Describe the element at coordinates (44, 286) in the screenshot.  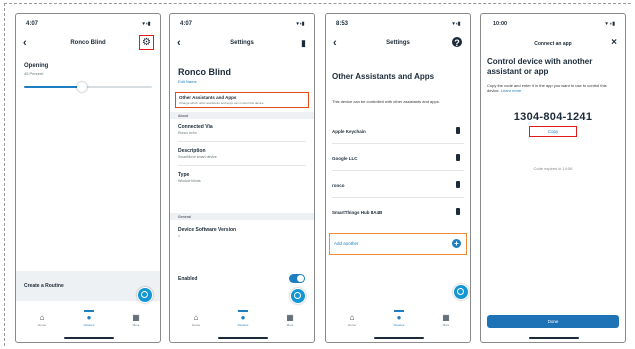
I see `create-routine-label: Create a Routine` at that location.